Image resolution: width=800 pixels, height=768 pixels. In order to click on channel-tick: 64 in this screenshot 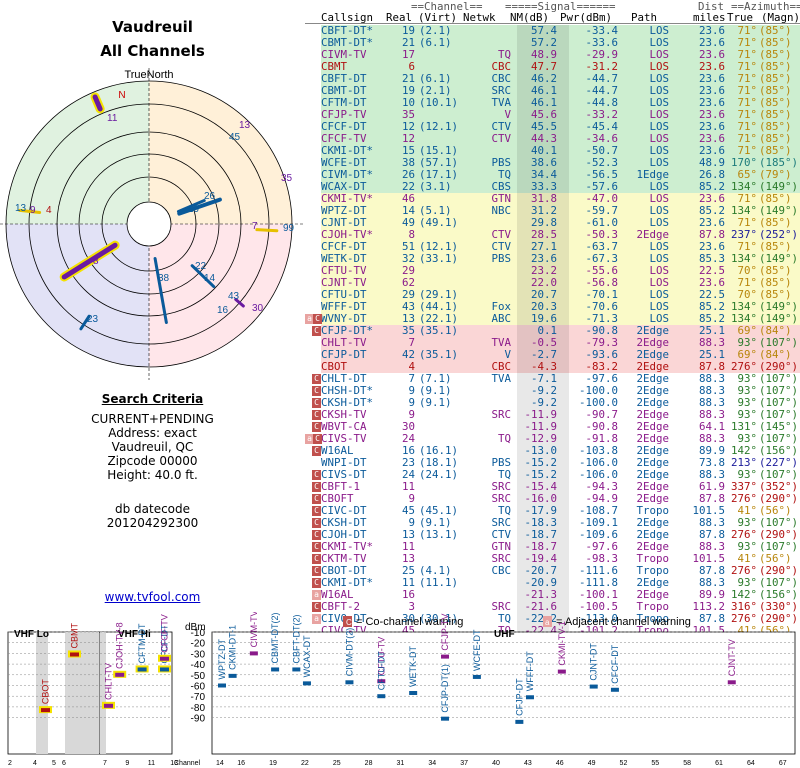, I will do `click(751, 763)`.